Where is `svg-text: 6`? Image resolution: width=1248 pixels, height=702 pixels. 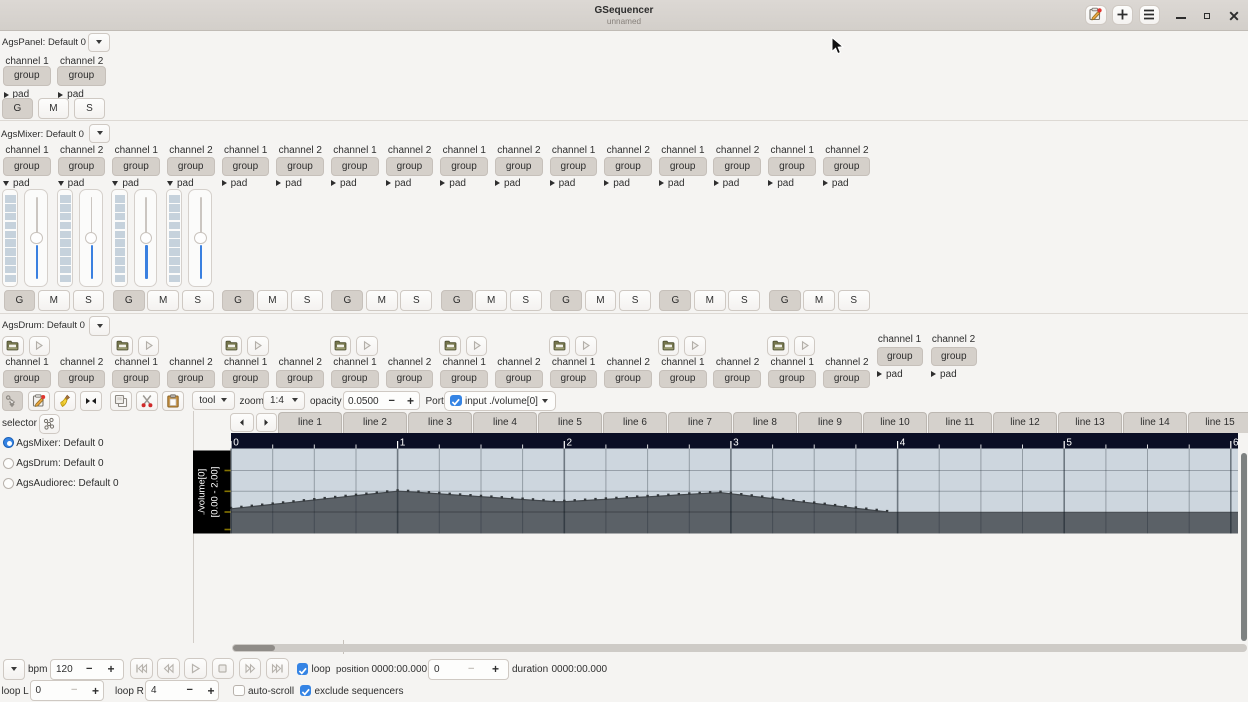
svg-text: 6 is located at coordinates (1236, 442).